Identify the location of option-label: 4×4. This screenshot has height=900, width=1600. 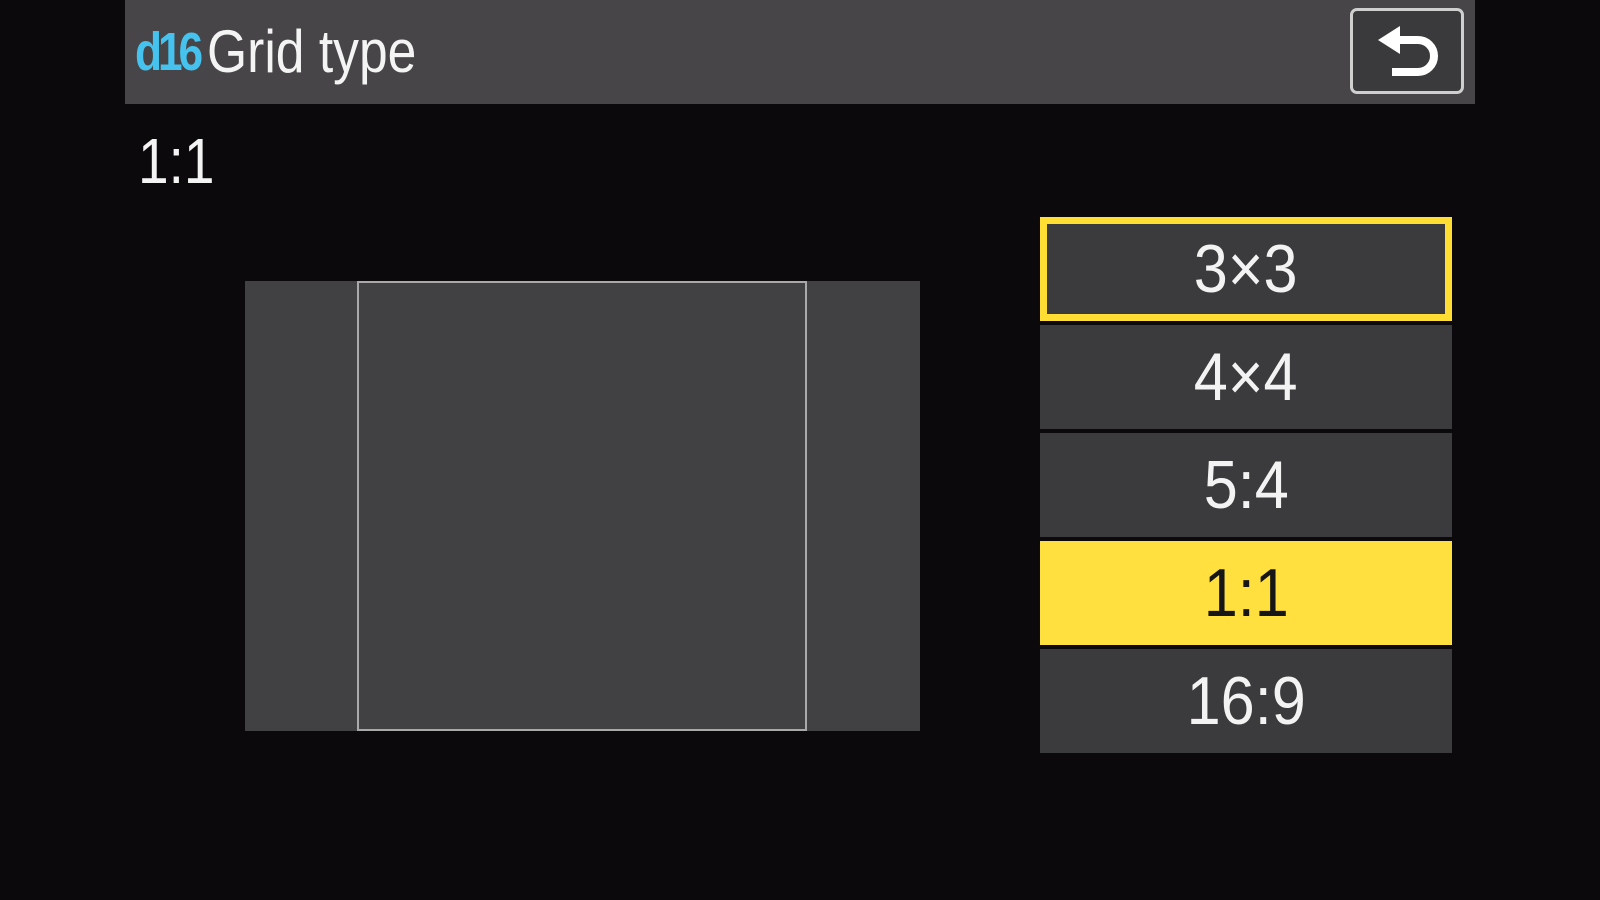
(1246, 377).